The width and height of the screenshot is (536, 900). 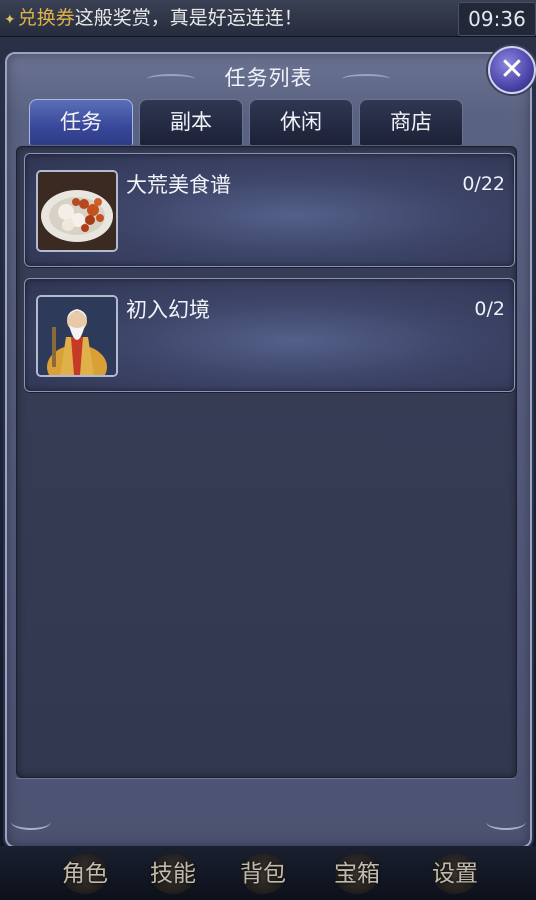 What do you see at coordinates (411, 122) in the screenshot?
I see `tab-shop: 商店` at bounding box center [411, 122].